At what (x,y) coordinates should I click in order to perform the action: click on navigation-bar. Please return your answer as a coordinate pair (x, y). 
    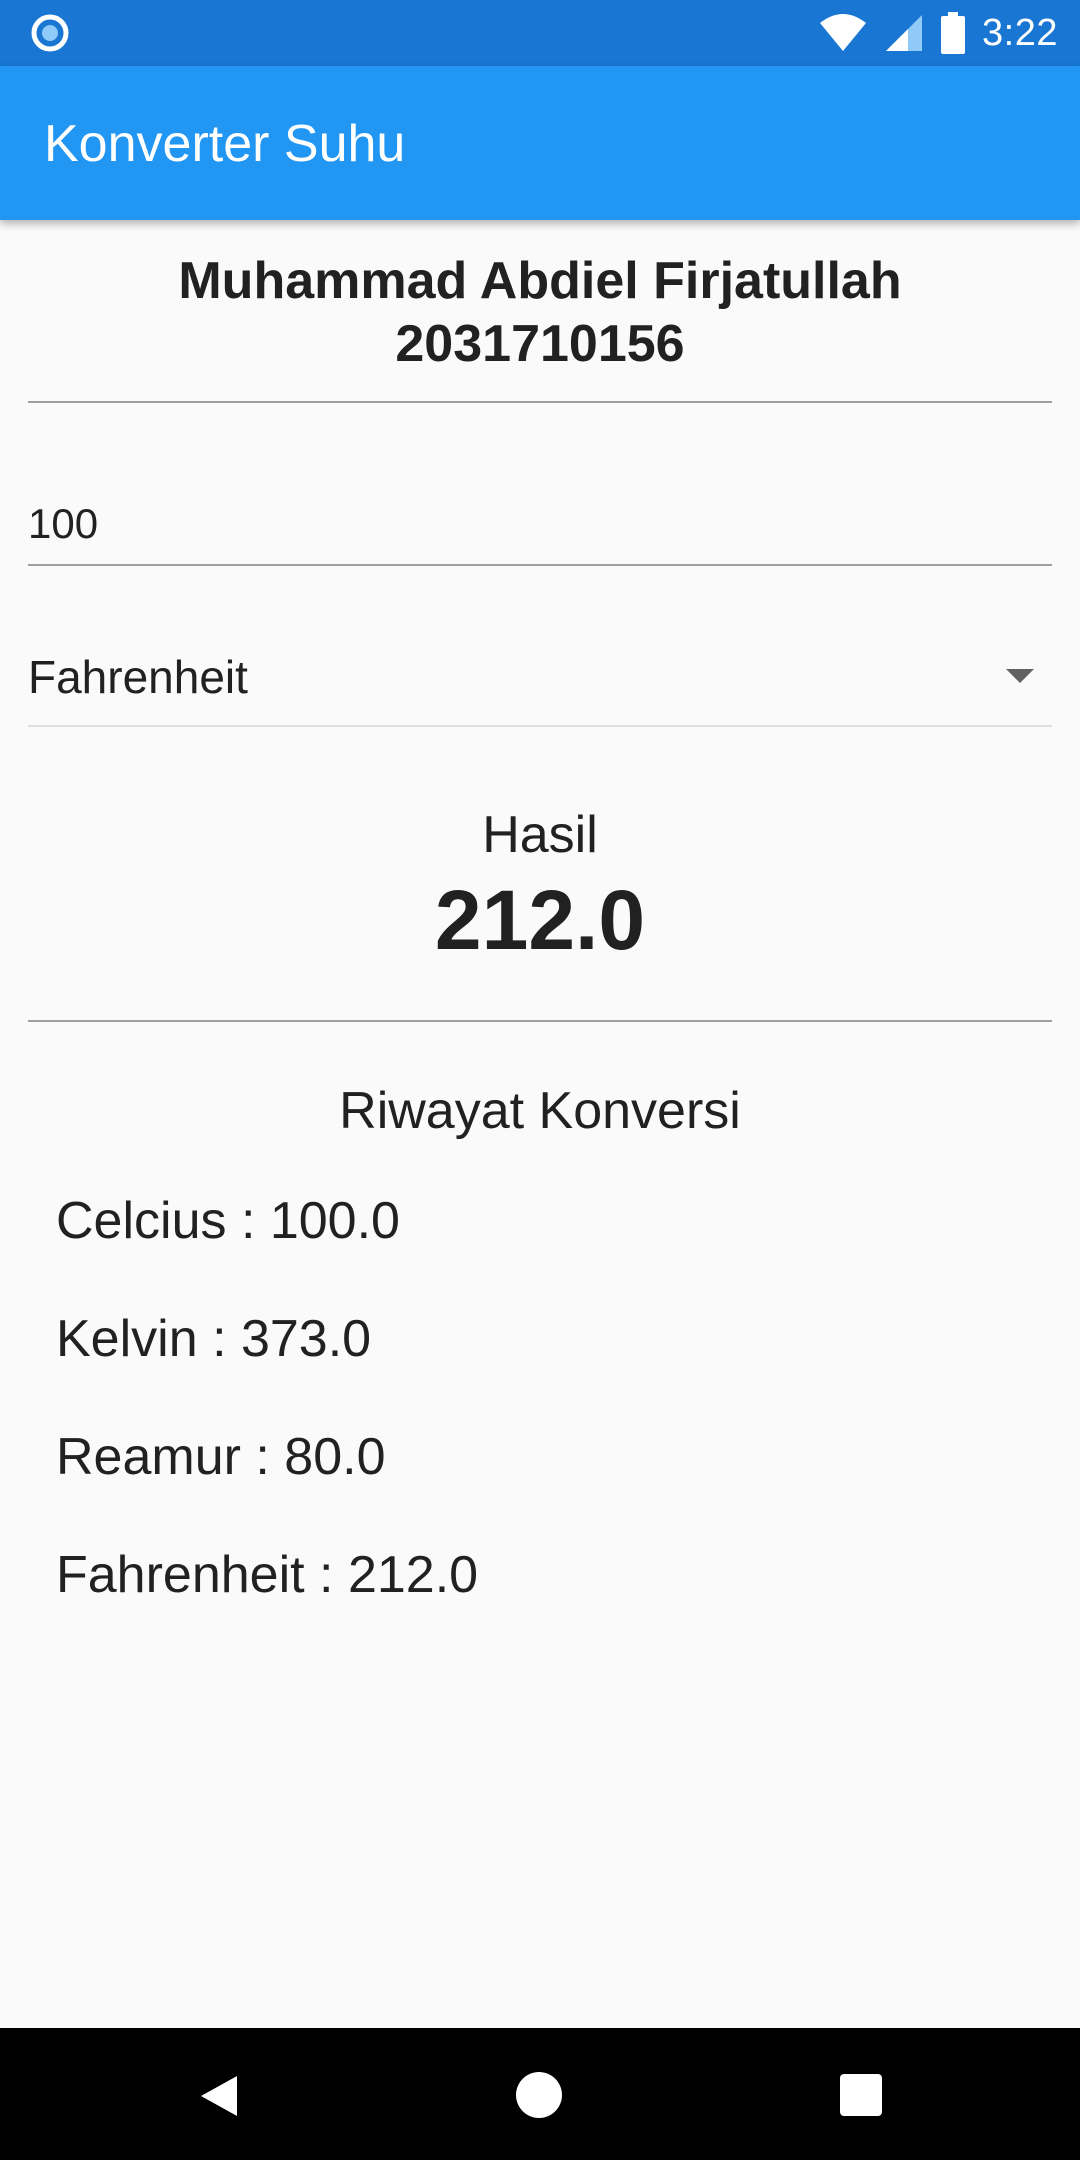
    Looking at the image, I should click on (540, 2094).